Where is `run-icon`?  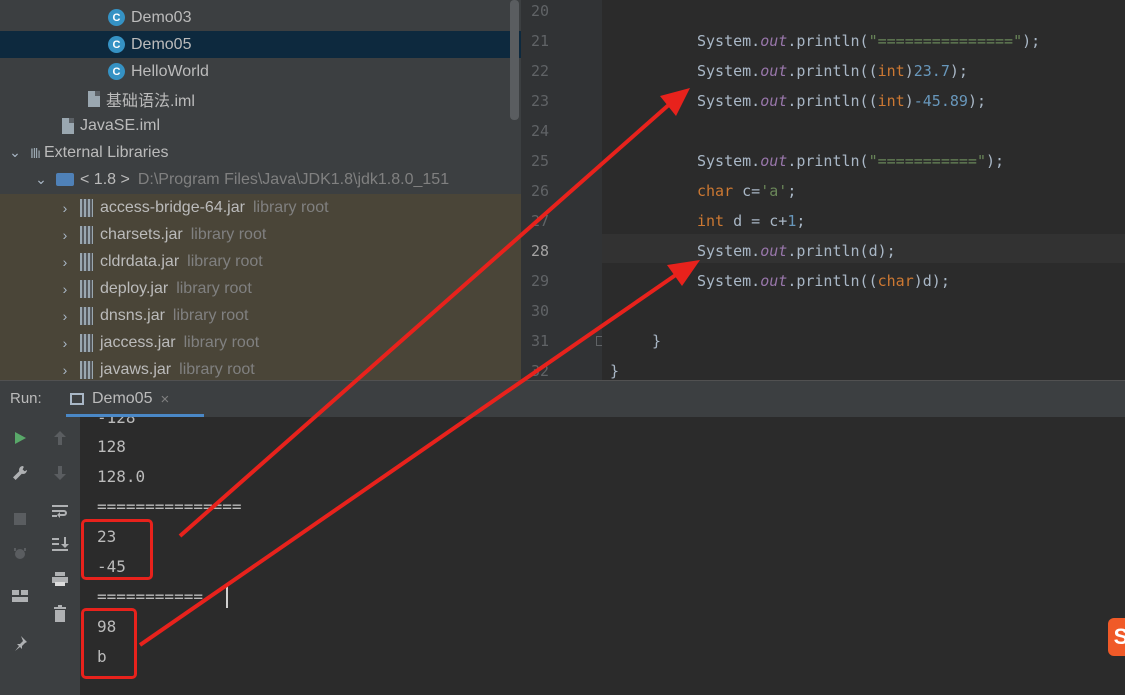 run-icon is located at coordinates (20, 438).